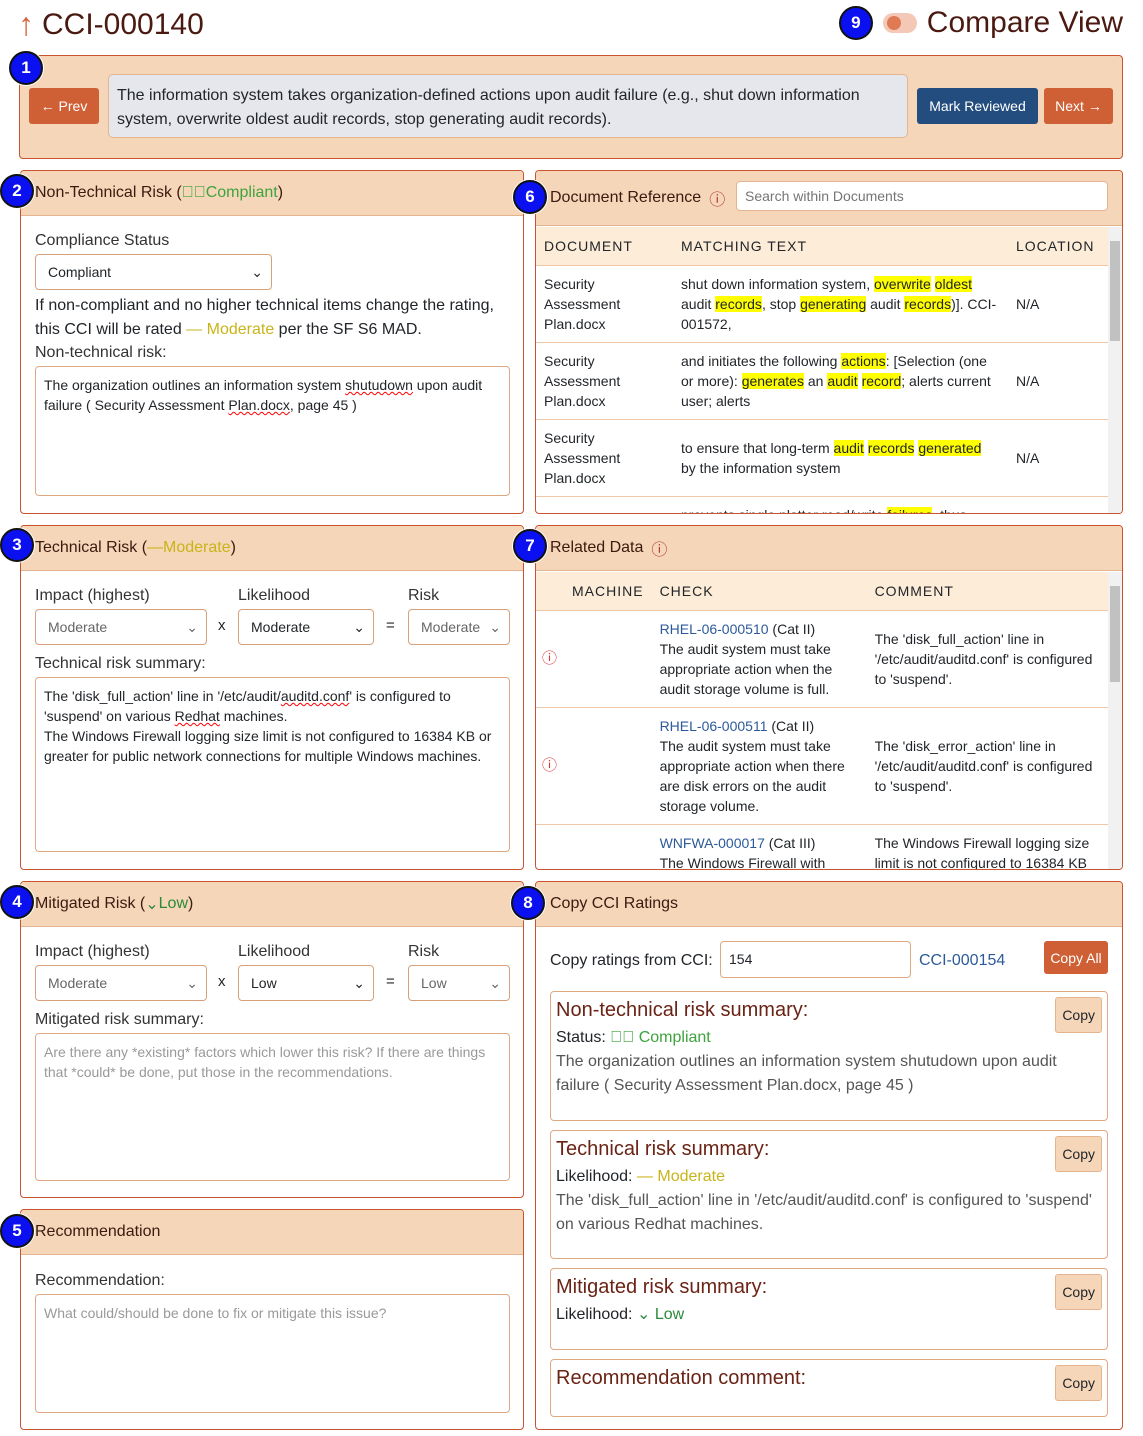 The height and width of the screenshot is (1436, 1143). I want to click on prev-button: ← Prev, so click(64, 106).